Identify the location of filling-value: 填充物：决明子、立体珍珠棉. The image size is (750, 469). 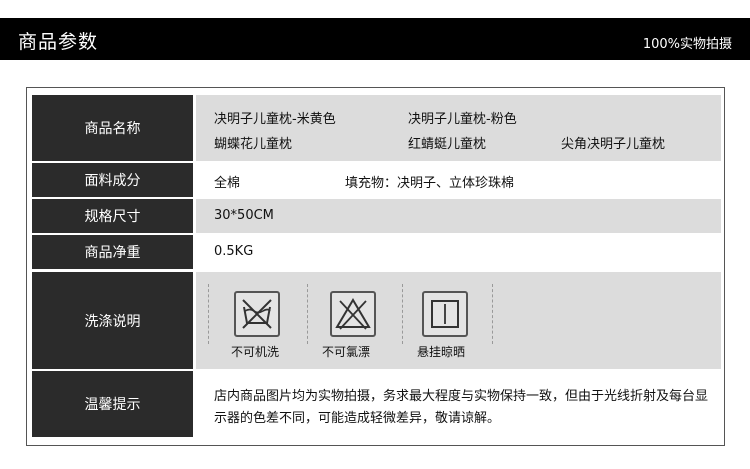
(430, 183).